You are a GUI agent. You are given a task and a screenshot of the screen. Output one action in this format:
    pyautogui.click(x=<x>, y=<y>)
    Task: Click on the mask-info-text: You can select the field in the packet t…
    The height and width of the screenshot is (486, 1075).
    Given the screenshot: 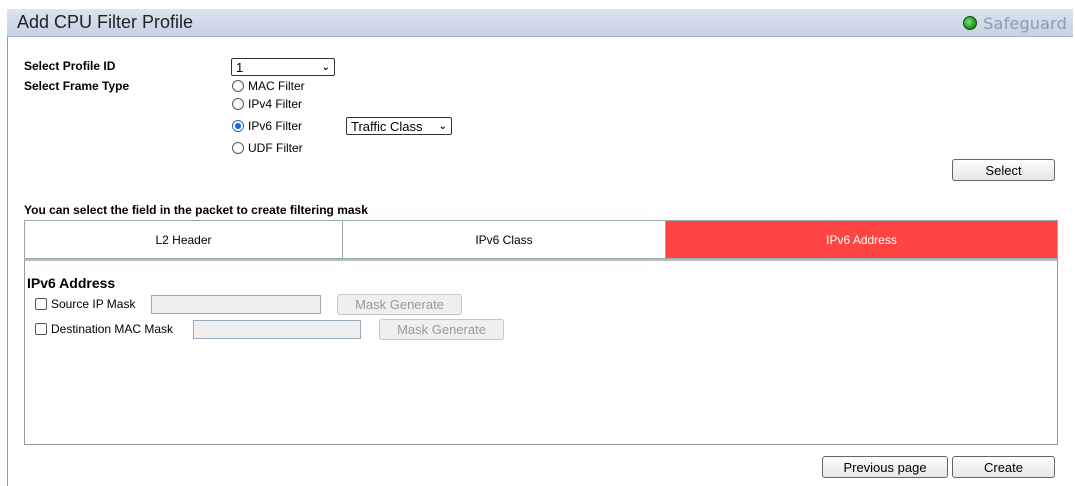 What is the action you would take?
    pyautogui.click(x=196, y=210)
    